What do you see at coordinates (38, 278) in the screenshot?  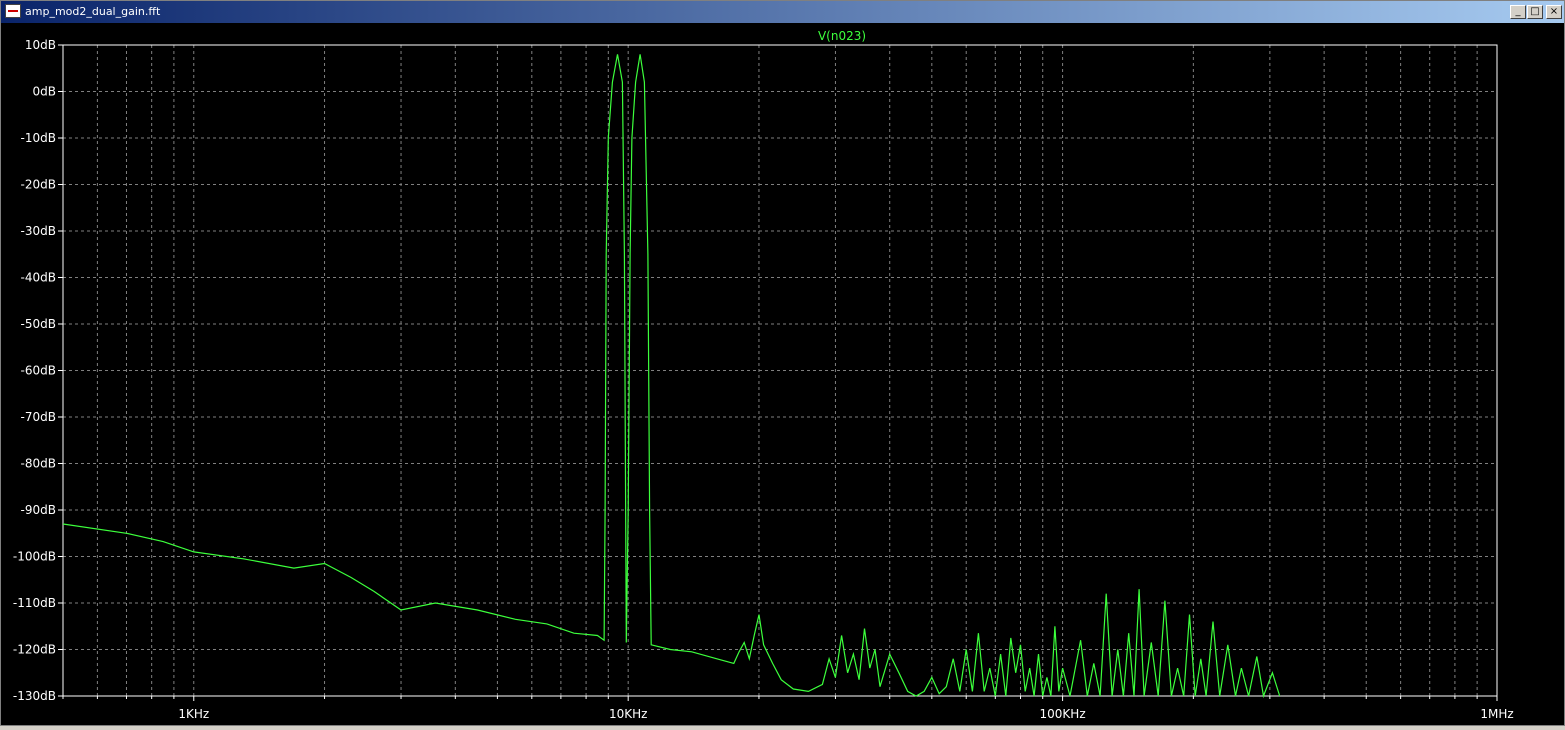 I see `y-tick-label: -40dB` at bounding box center [38, 278].